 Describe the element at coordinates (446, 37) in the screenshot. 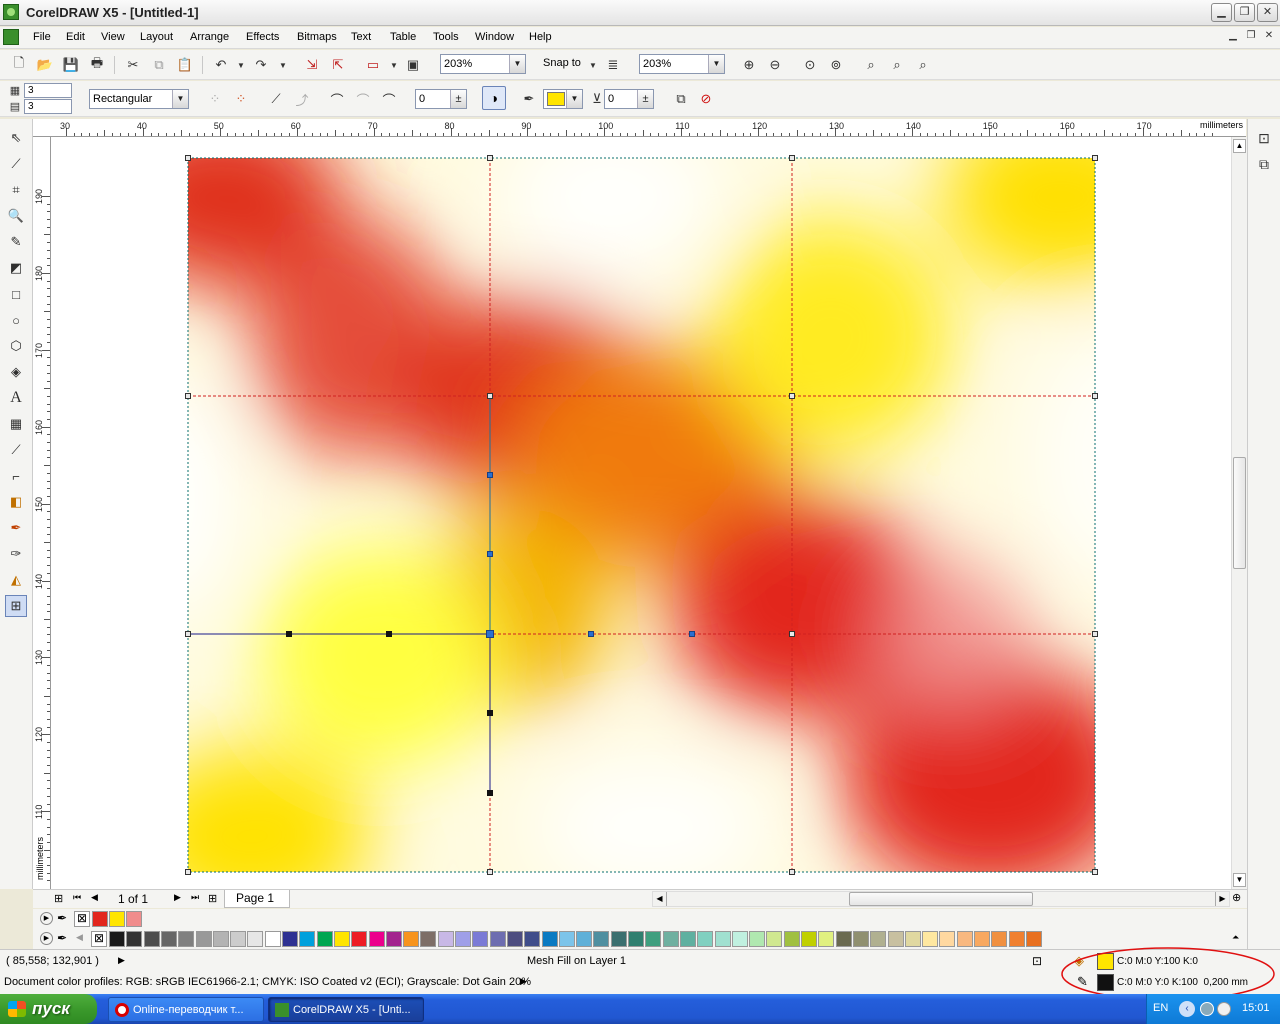

I see `menu-tools: Tools` at that location.